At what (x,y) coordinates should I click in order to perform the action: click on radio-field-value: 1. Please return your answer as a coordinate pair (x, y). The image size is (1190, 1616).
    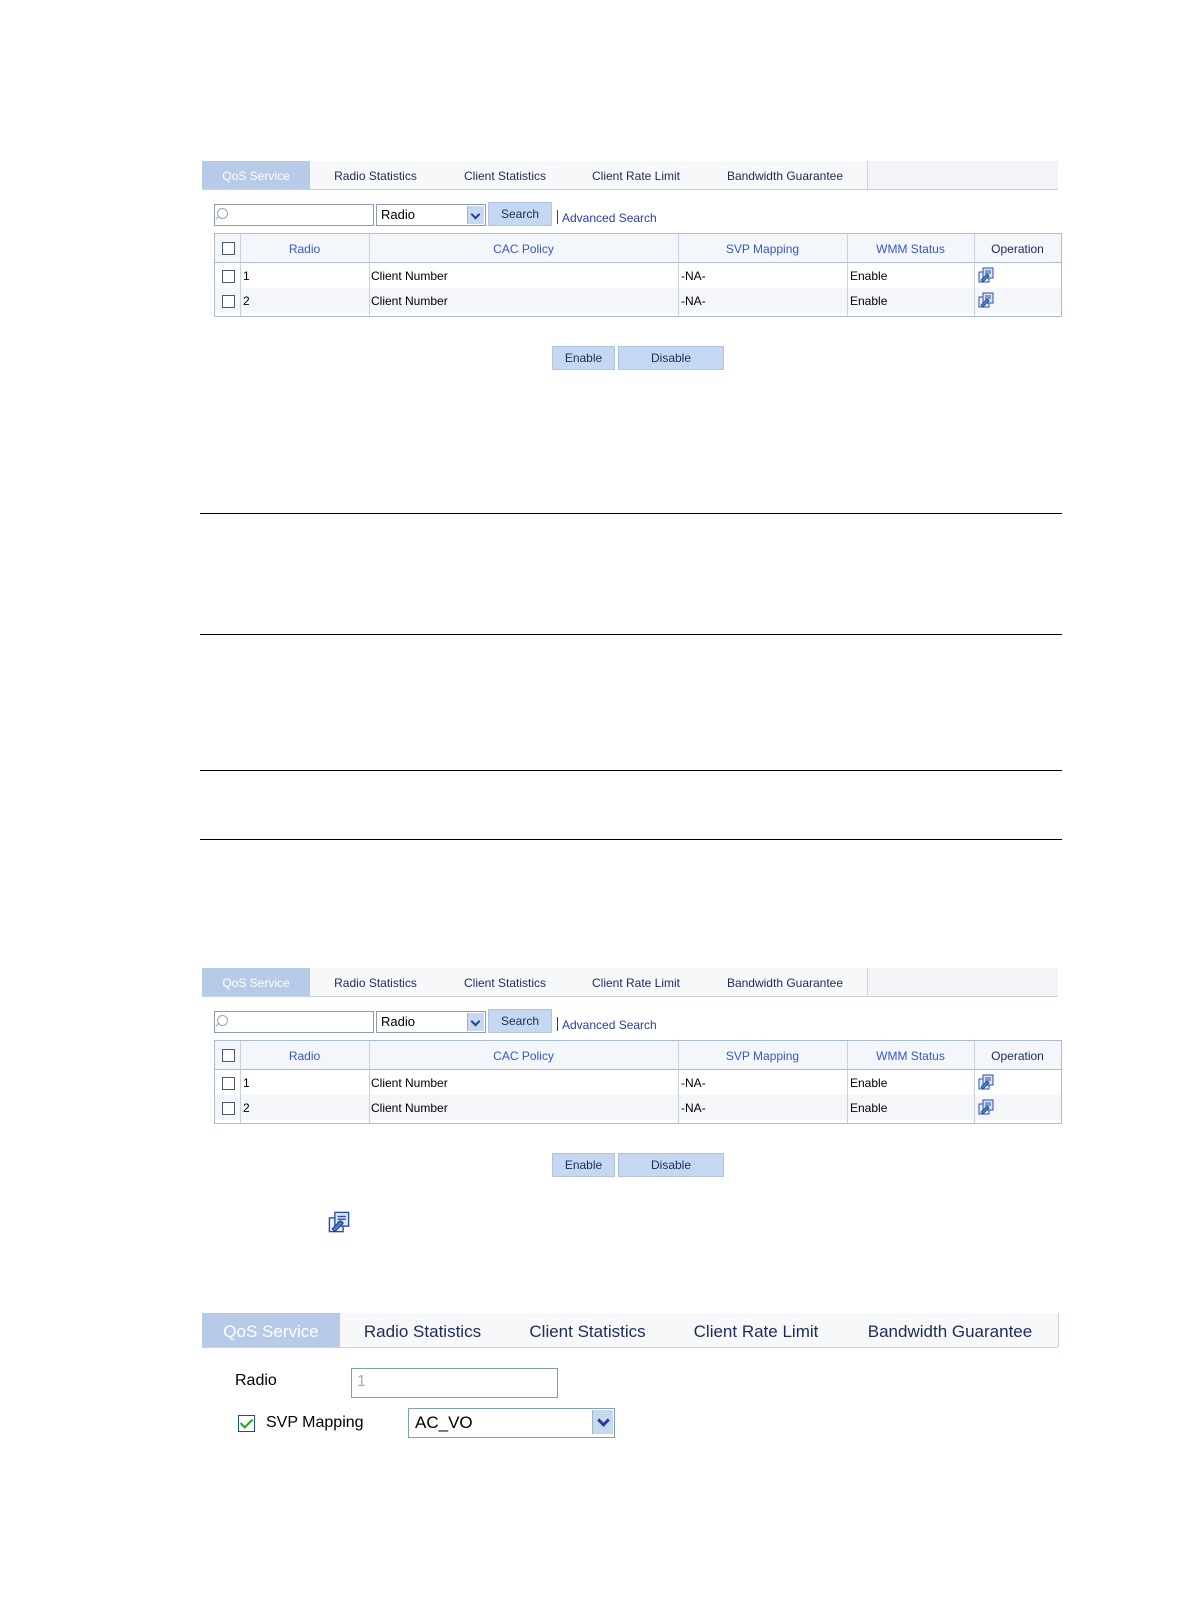
    Looking at the image, I should click on (361, 1381).